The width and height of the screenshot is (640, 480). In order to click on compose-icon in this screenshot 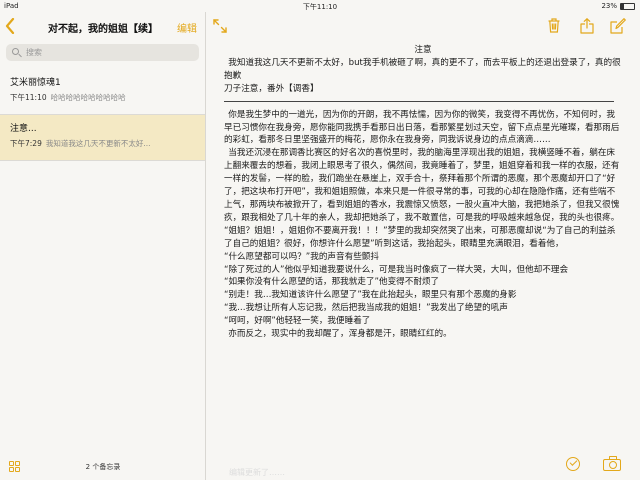, I will do `click(618, 26)`.